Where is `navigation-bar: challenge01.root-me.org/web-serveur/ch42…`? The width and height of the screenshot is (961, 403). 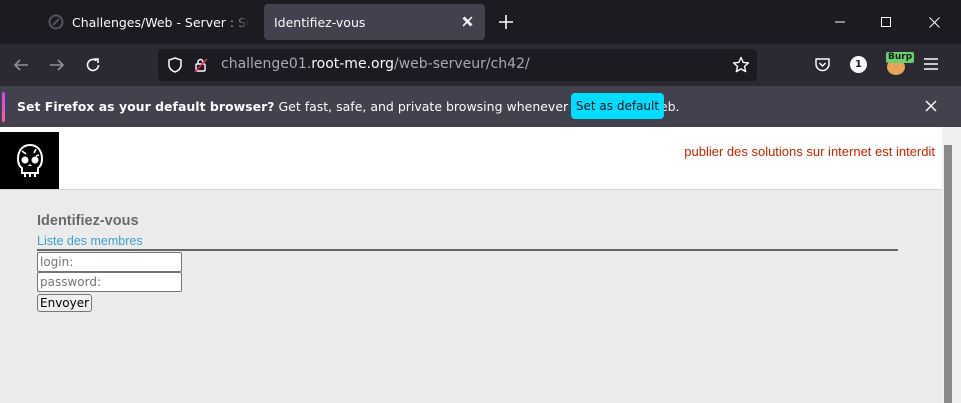
navigation-bar: challenge01.root-me.org/web-serveur/ch42… is located at coordinates (480, 65).